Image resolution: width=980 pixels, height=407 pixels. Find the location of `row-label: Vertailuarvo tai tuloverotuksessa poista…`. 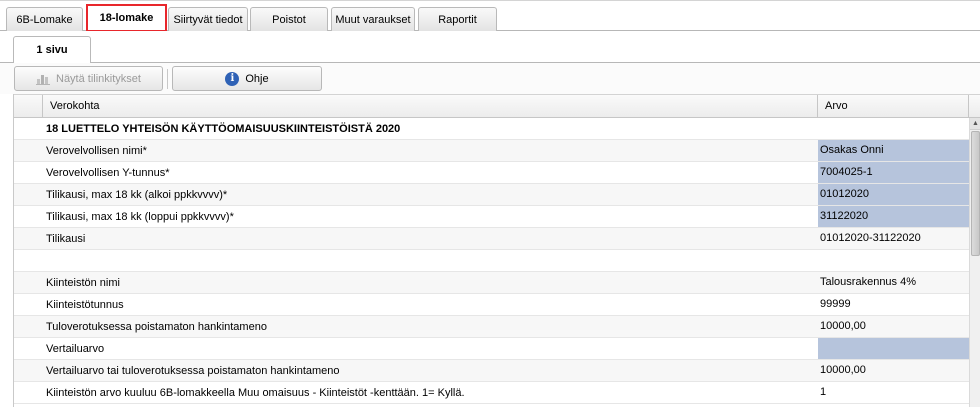

row-label: Vertailuarvo tai tuloverotuksessa poista… is located at coordinates (193, 371).